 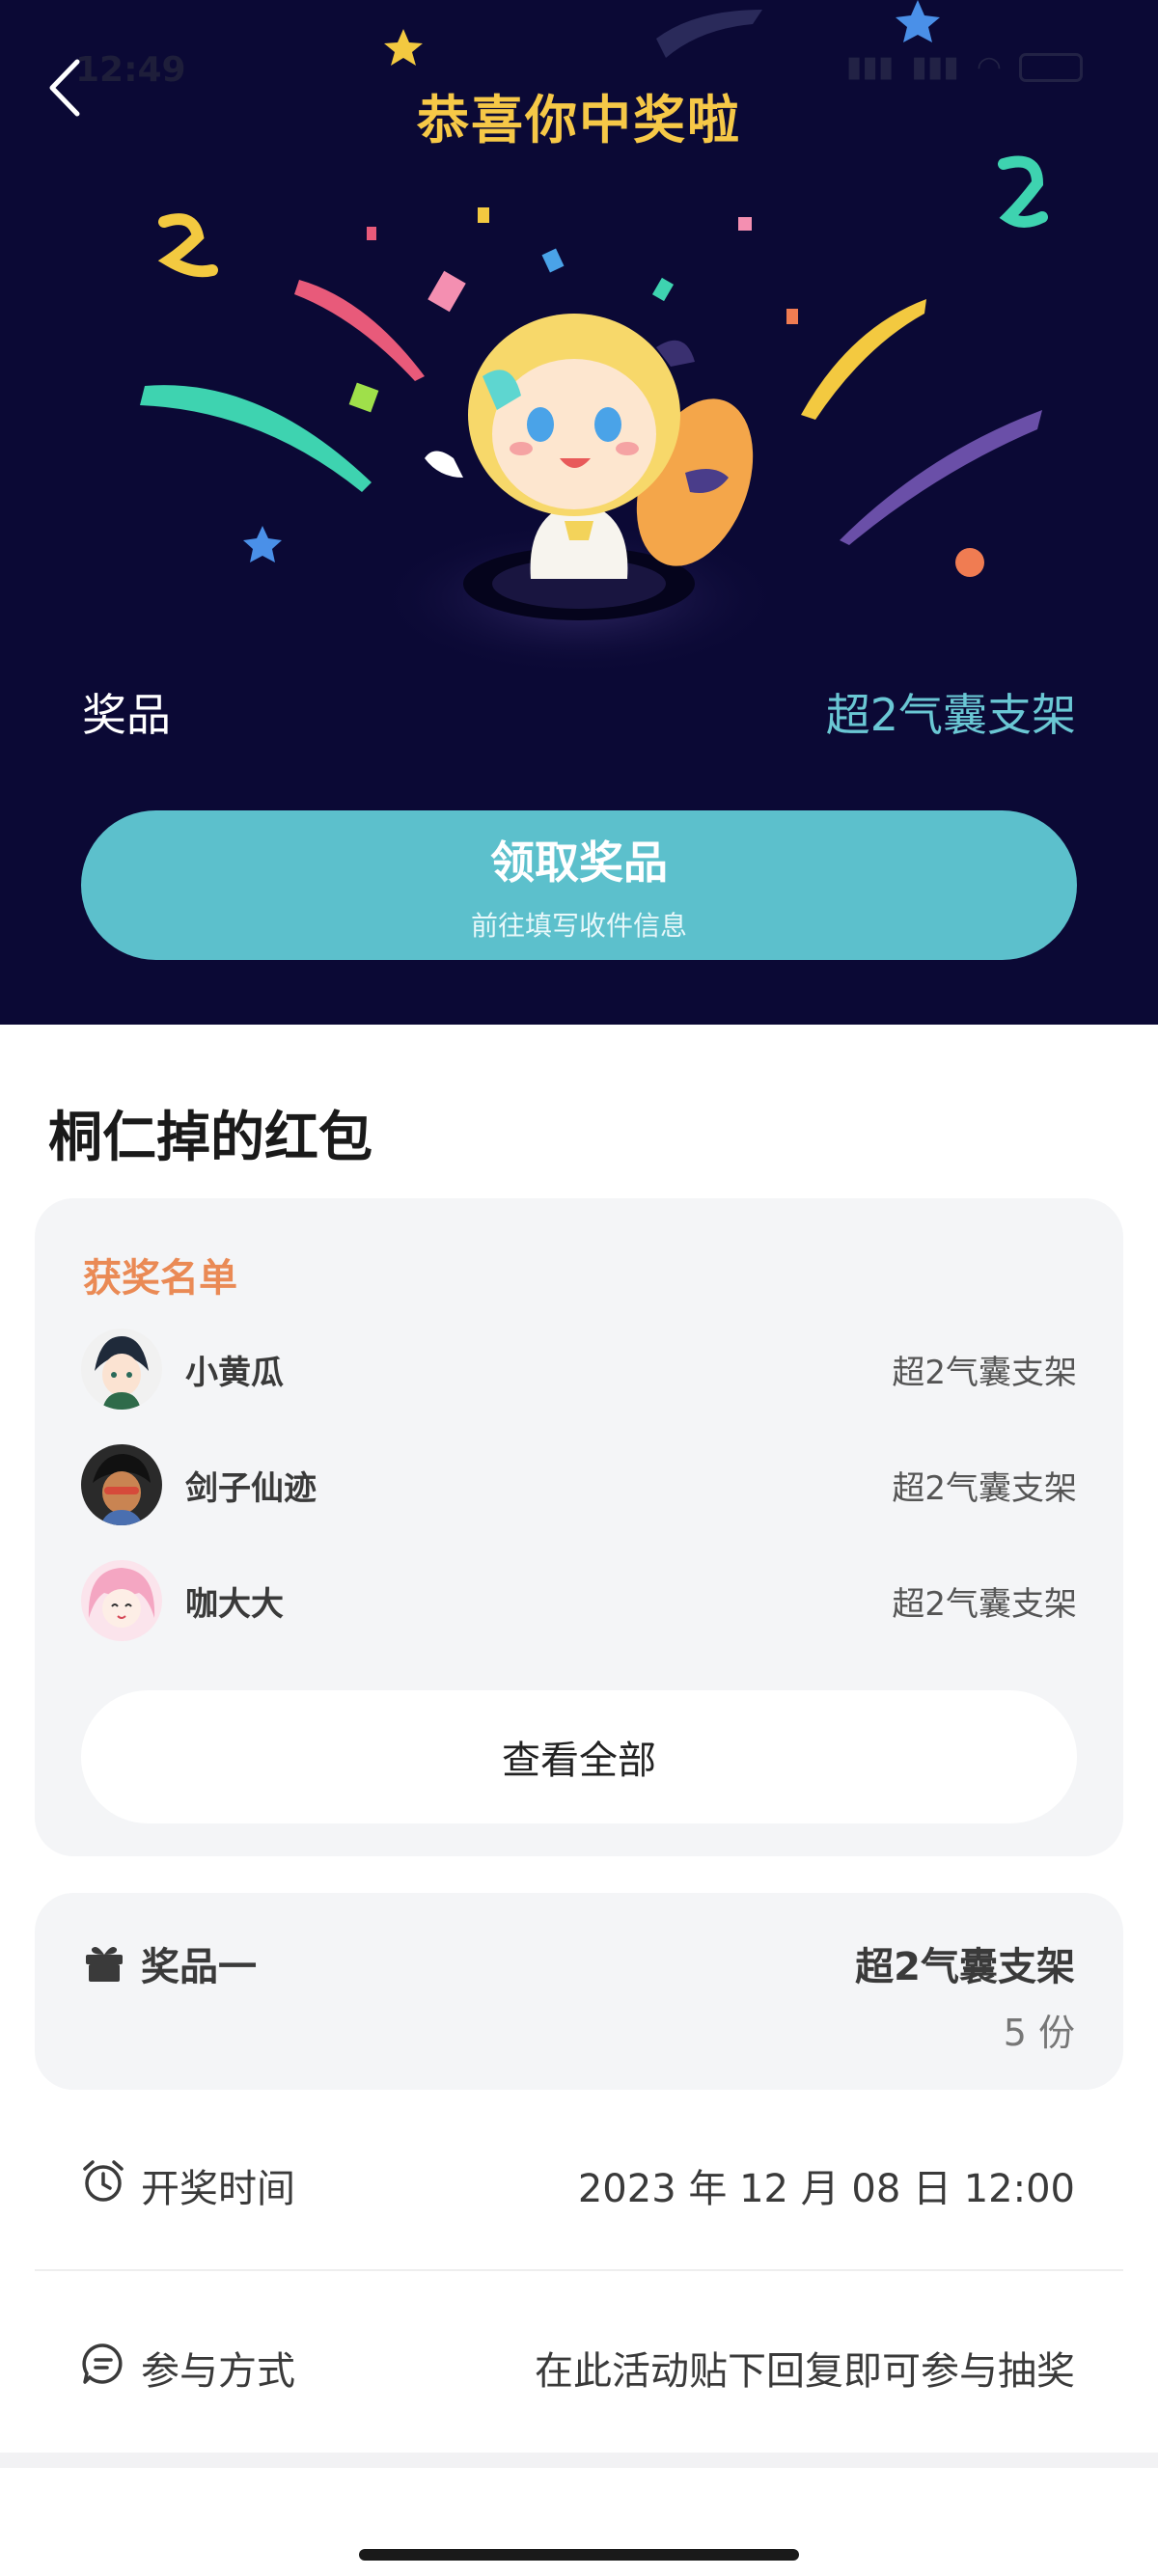 I want to click on comment-icon, so click(x=102, y=2363).